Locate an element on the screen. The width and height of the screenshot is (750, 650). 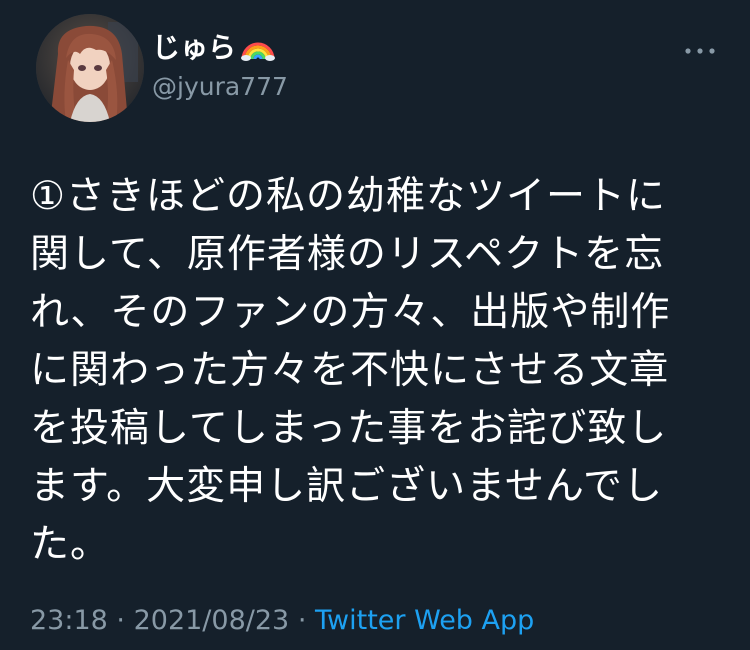
source-app-link: Twitter Web App is located at coordinates (424, 620).